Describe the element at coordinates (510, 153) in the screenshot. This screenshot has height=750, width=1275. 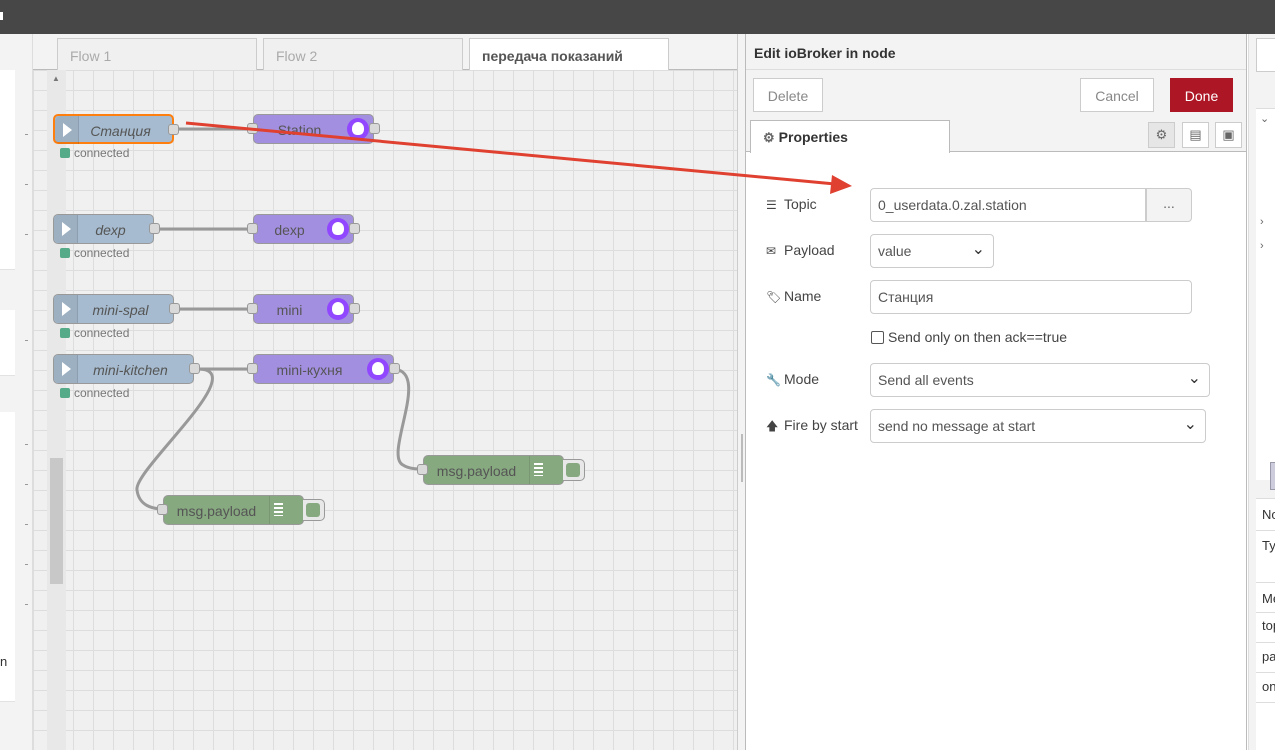
I see `annotation-arrow-line` at that location.